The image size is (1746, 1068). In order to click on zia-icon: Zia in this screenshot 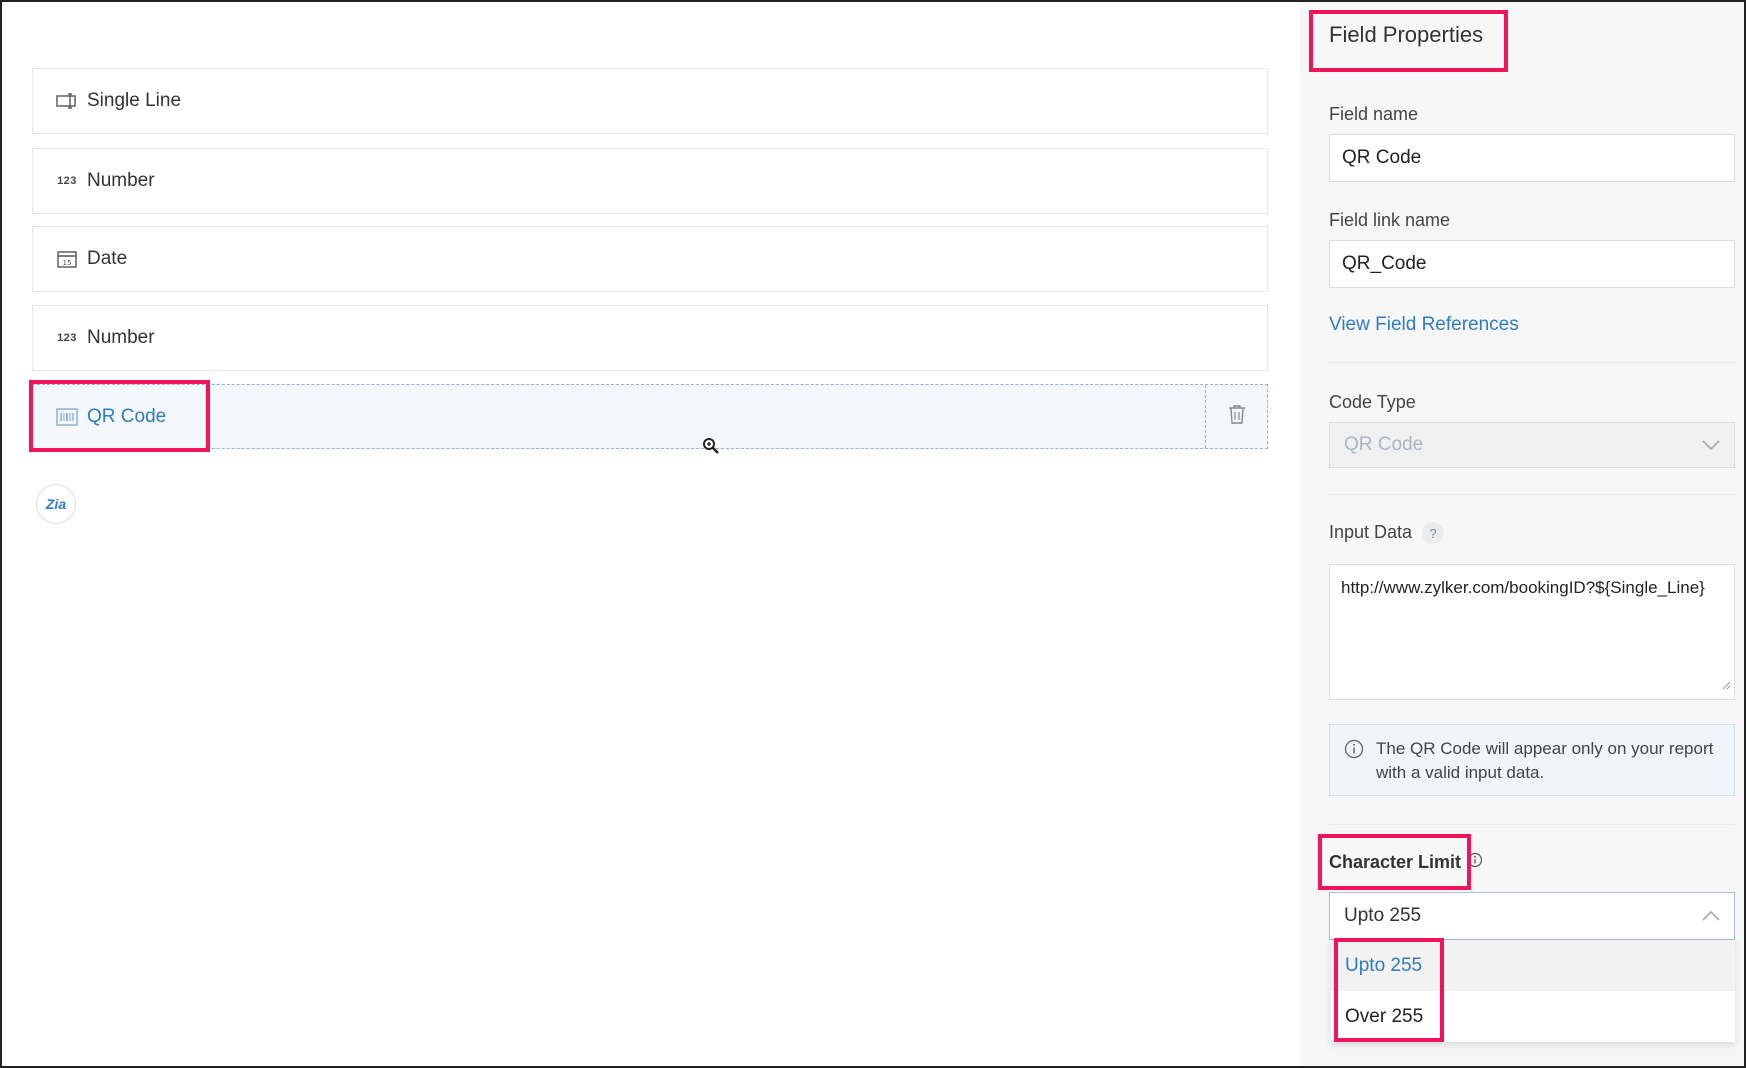, I will do `click(56, 504)`.